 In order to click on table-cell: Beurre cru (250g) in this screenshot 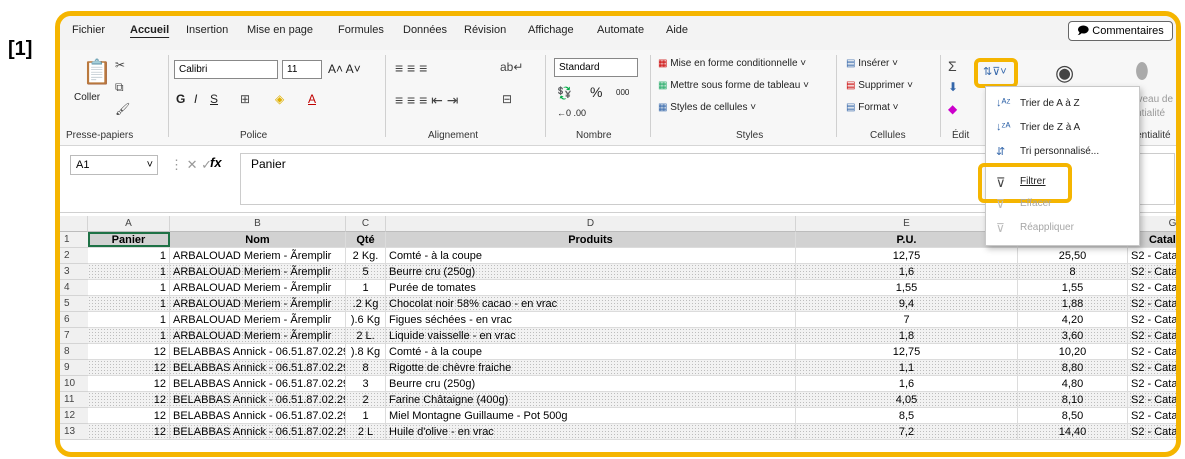, I will do `click(591, 383)`.